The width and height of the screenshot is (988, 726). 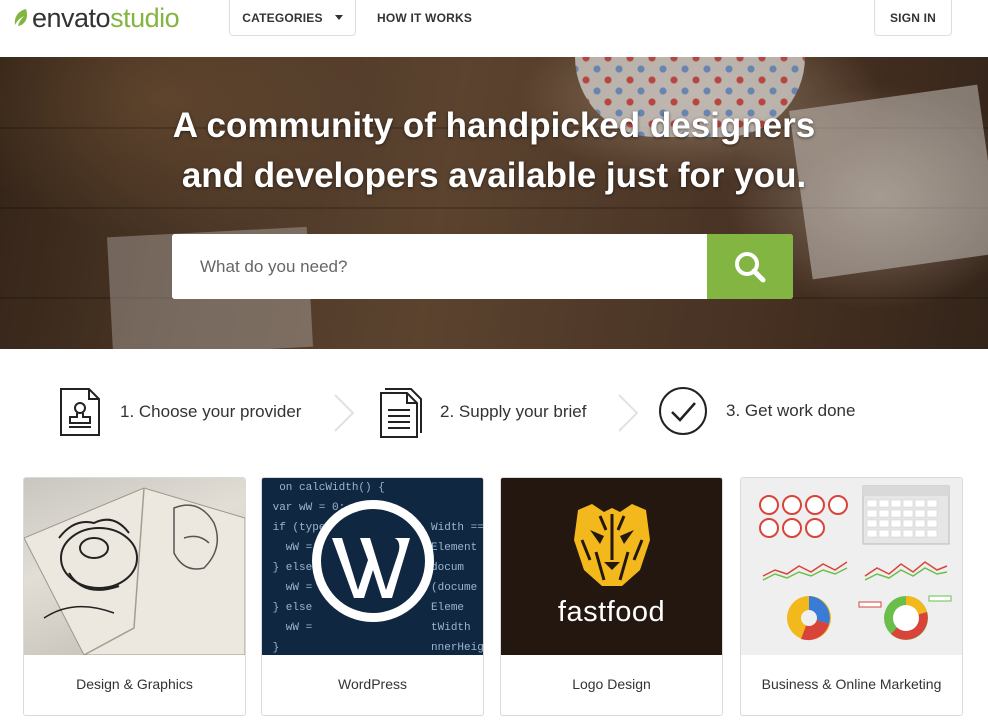 I want to click on category-caption: Logo Design, so click(x=611, y=684).